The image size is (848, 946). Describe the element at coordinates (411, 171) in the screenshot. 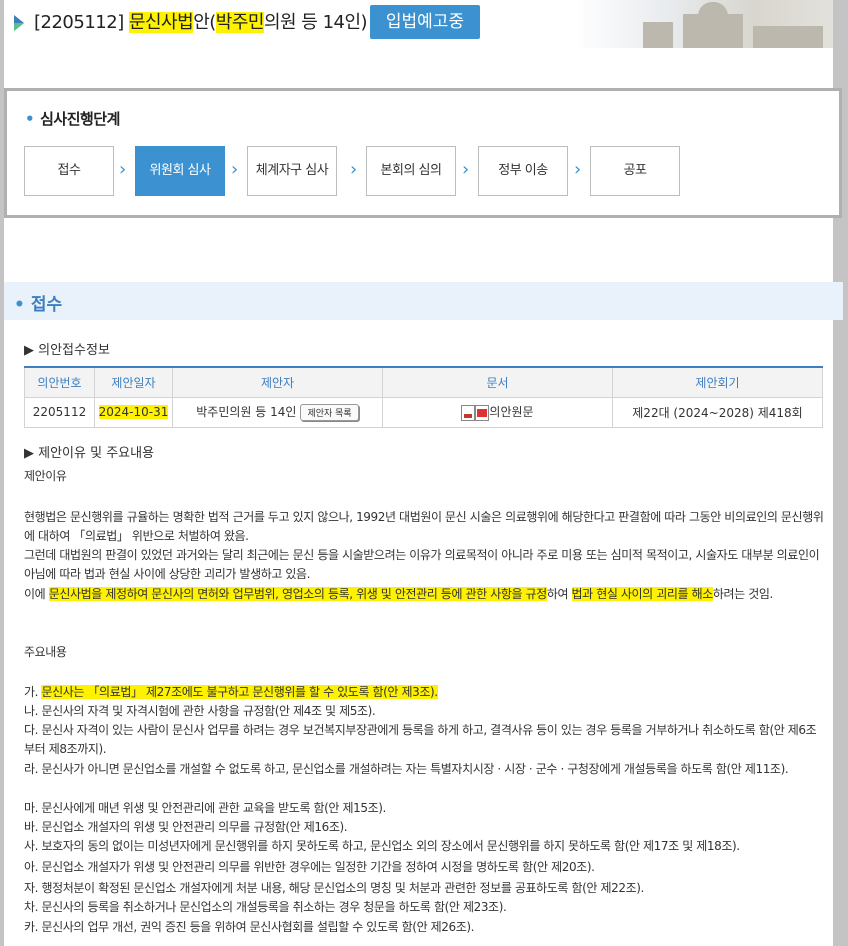

I see `stage-step-plenary: 본회의 심의` at that location.